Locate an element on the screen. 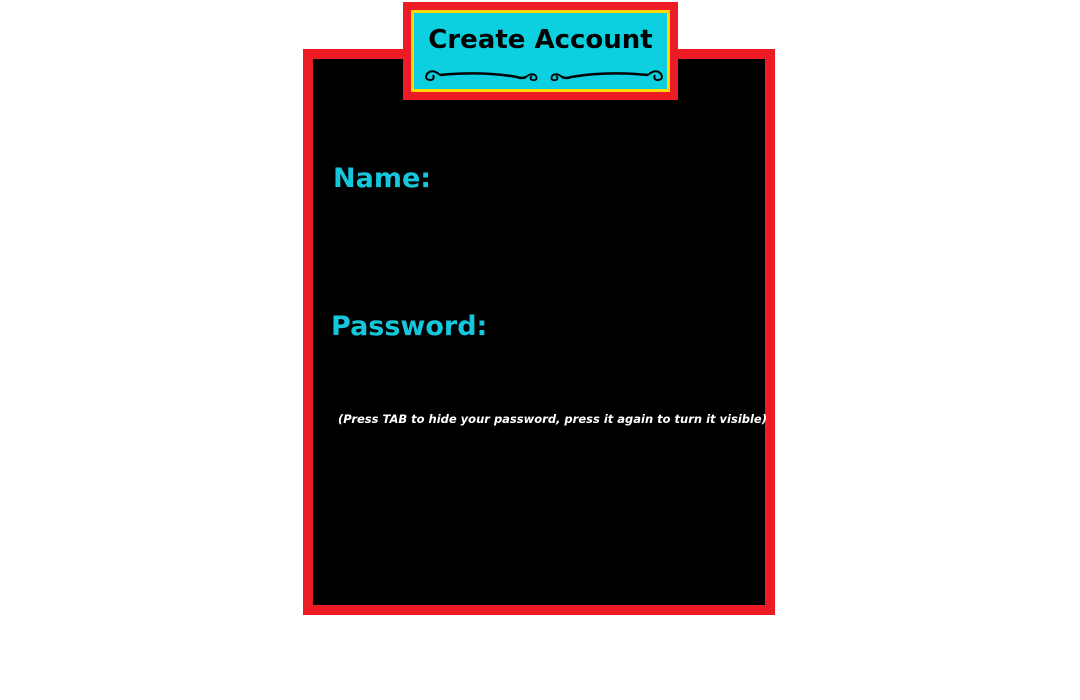 Image resolution: width=1080 pixels, height=700 pixels. password-input is located at coordinates (627, 330).